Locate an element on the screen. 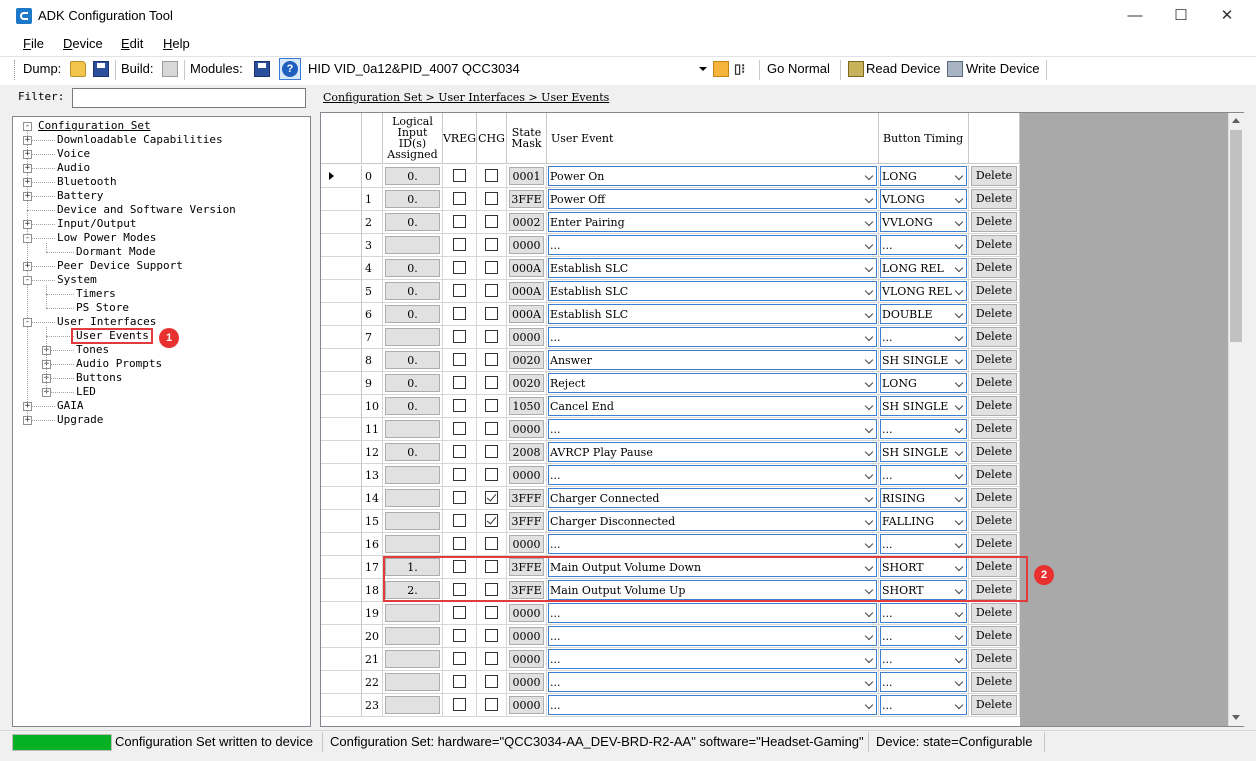 Image resolution: width=1256 pixels, height=761 pixels. button-timing-select: VLONG is located at coordinates (923, 199).